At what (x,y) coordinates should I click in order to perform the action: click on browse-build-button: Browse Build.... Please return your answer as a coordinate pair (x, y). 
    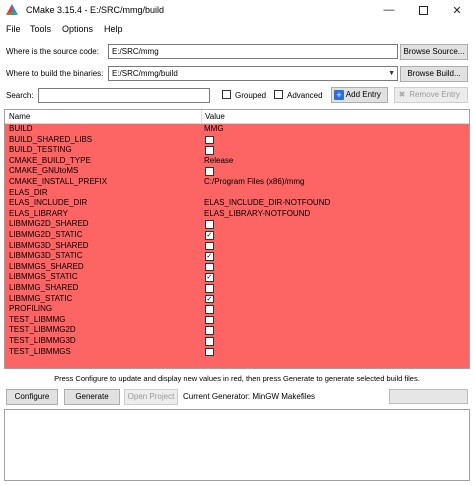
    Looking at the image, I should click on (434, 74).